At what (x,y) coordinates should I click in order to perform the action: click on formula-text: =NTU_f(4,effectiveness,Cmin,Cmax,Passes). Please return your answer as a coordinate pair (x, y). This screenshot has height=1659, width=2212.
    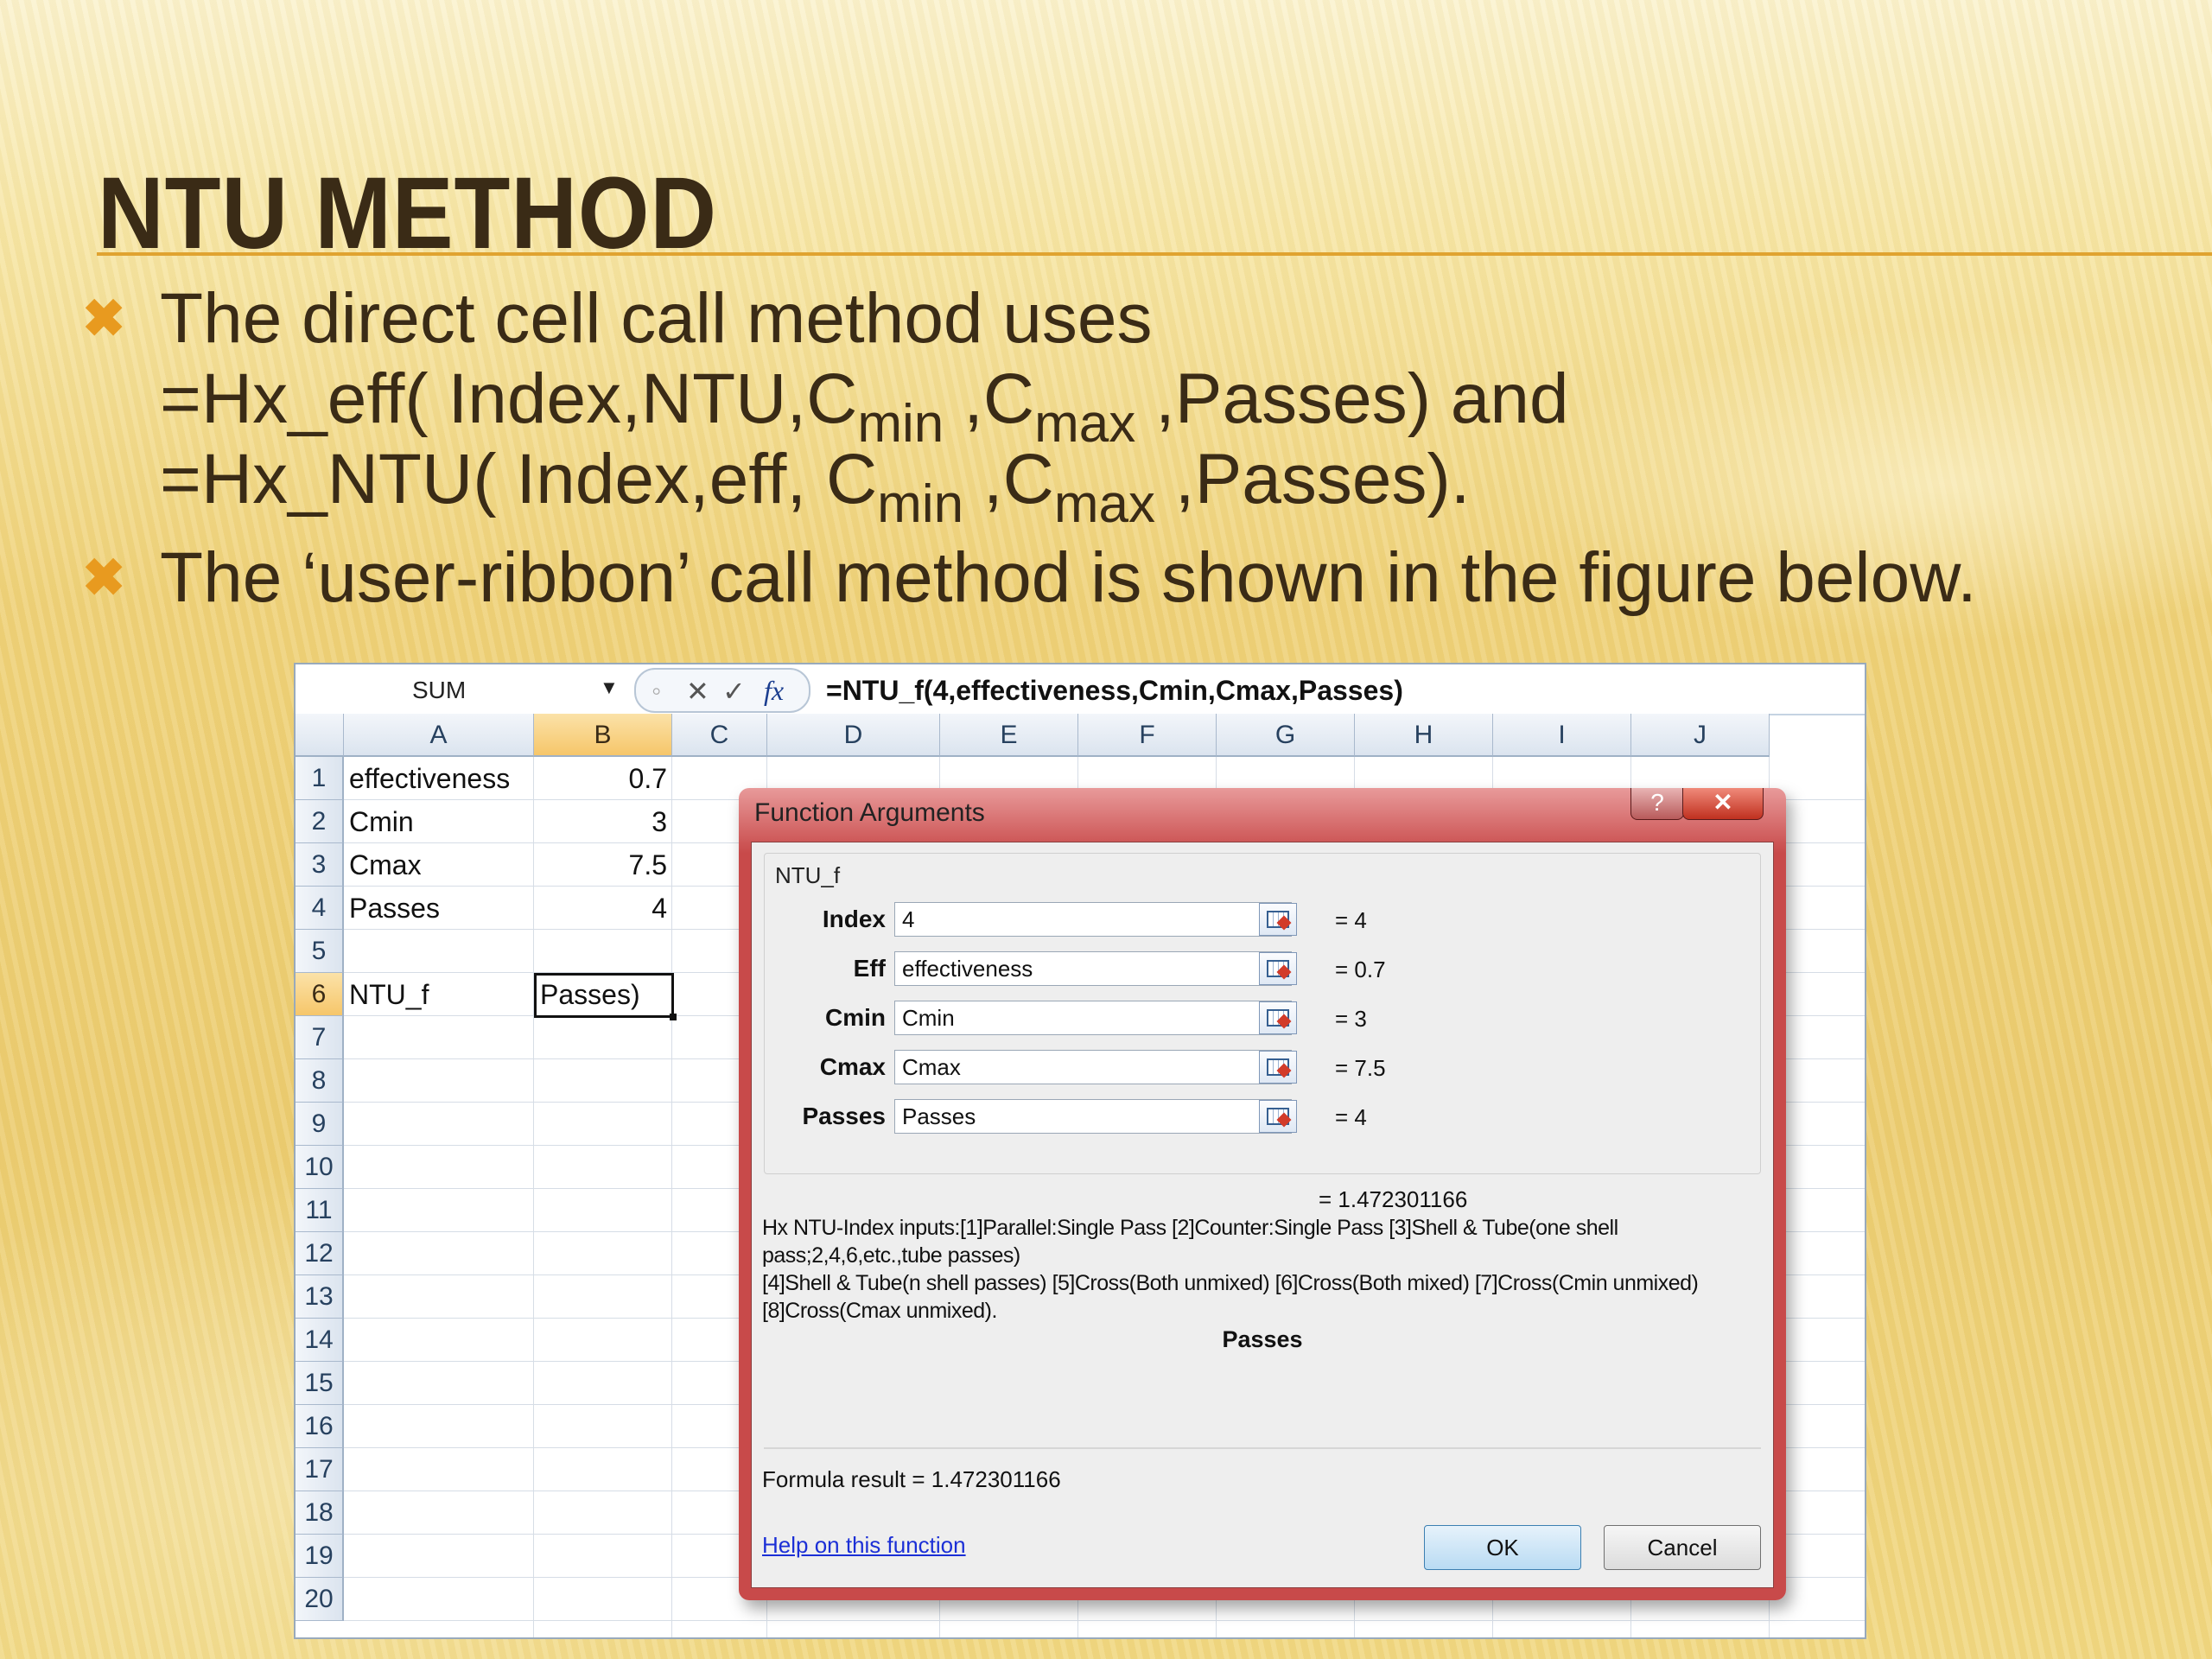
    Looking at the image, I should click on (1114, 691).